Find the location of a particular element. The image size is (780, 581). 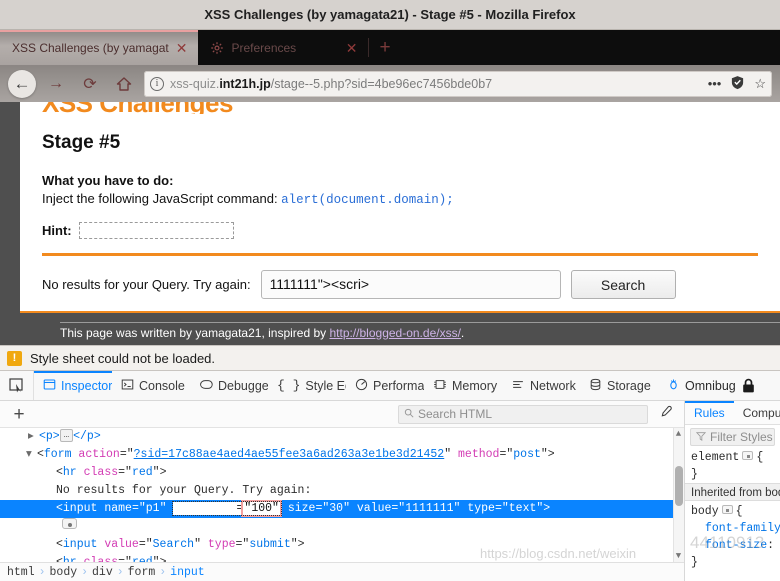

markup-attr-editing: maxlength="100" is located at coordinates (227, 508).